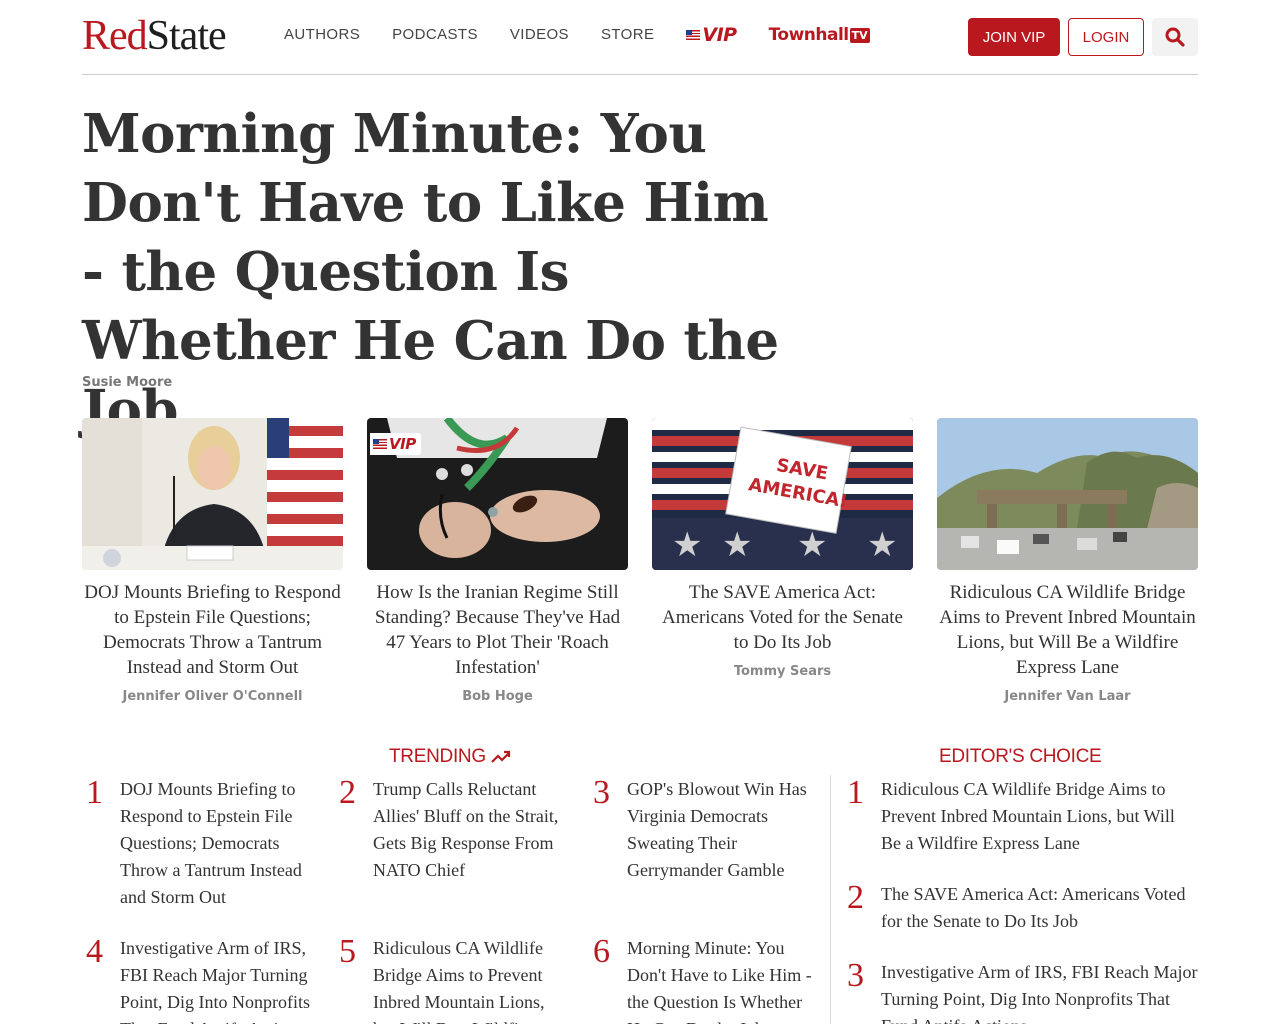 This screenshot has height=1024, width=1280. What do you see at coordinates (127, 382) in the screenshot?
I see `headline-author: Susie Moore` at bounding box center [127, 382].